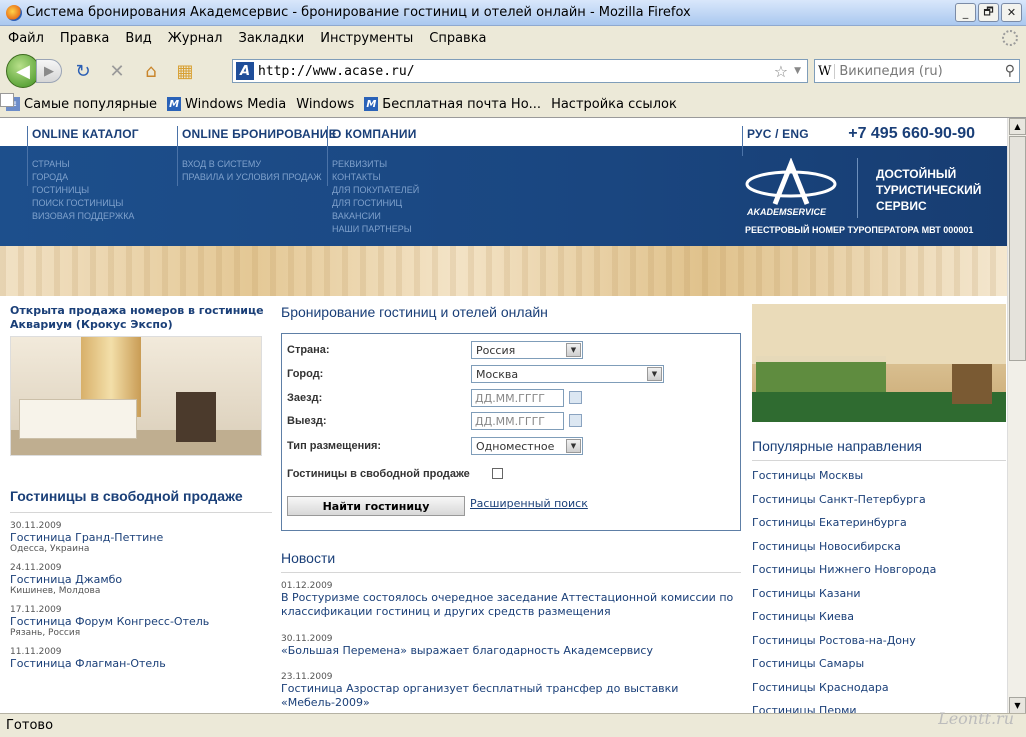 The width and height of the screenshot is (1026, 737). Describe the element at coordinates (259, 134) in the screenshot. I see `nav-online-booking: ONLINE БРОНИРОВАНИЕ` at that location.